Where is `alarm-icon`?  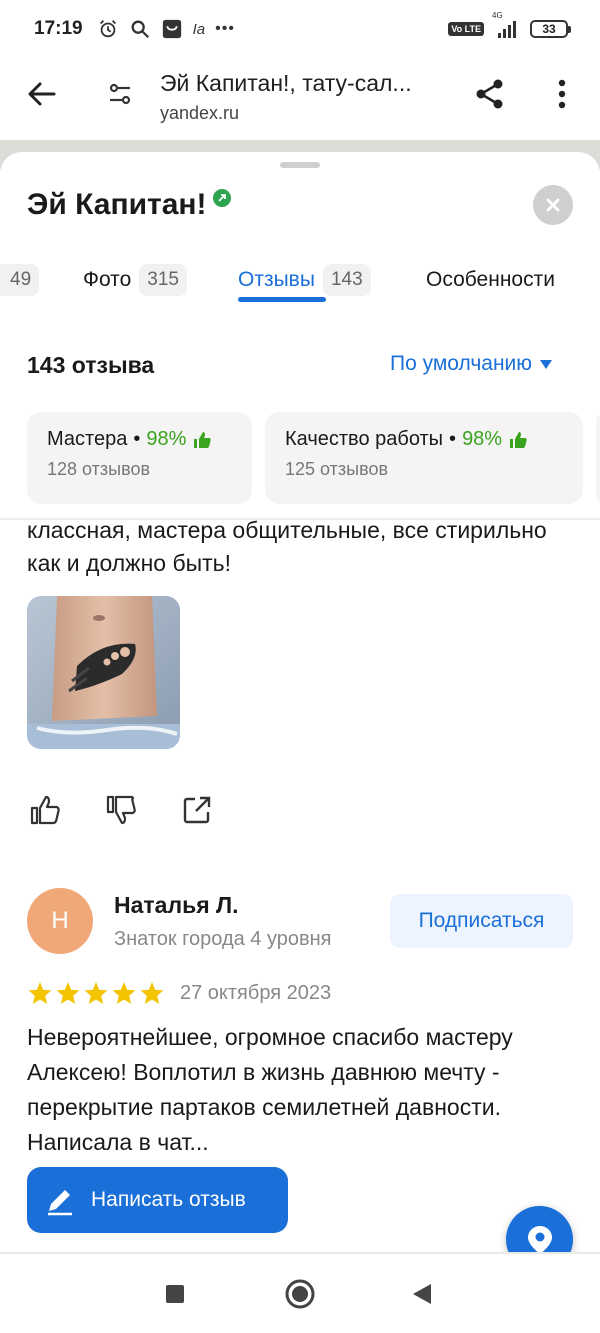
alarm-icon is located at coordinates (108, 29).